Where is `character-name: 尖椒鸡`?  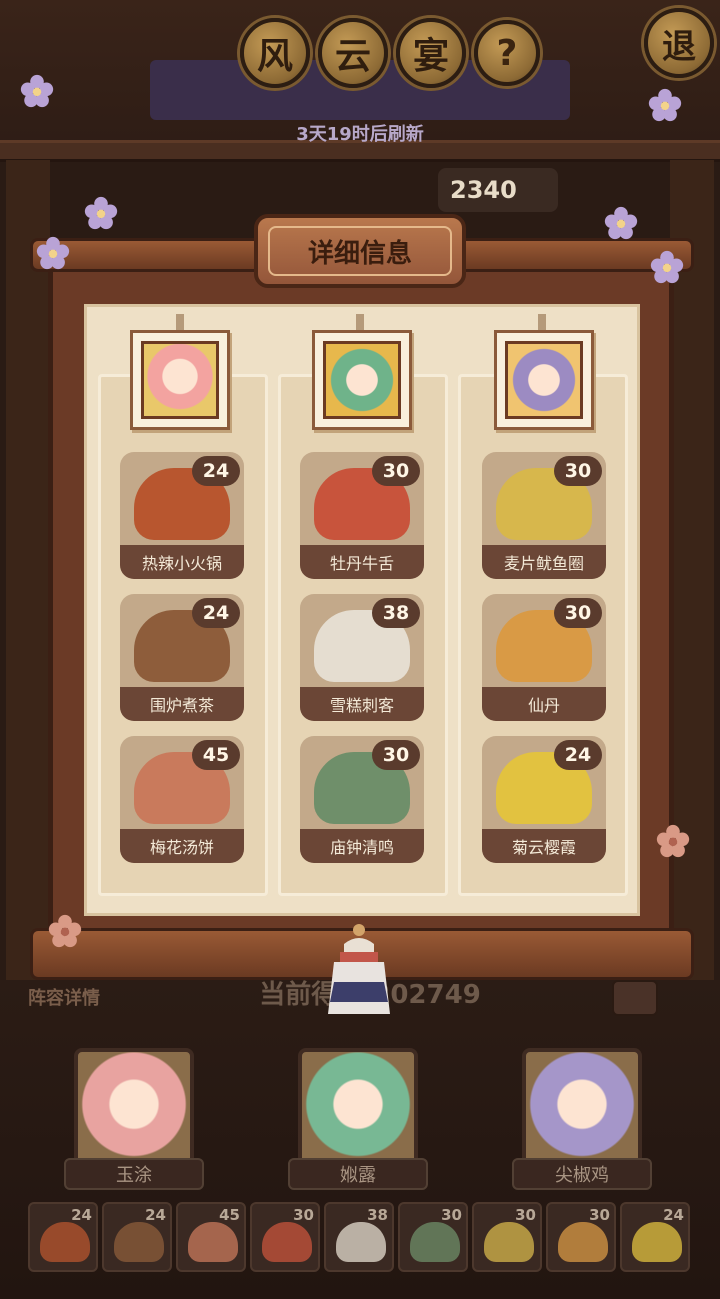
character-name: 尖椒鸡 is located at coordinates (582, 1174).